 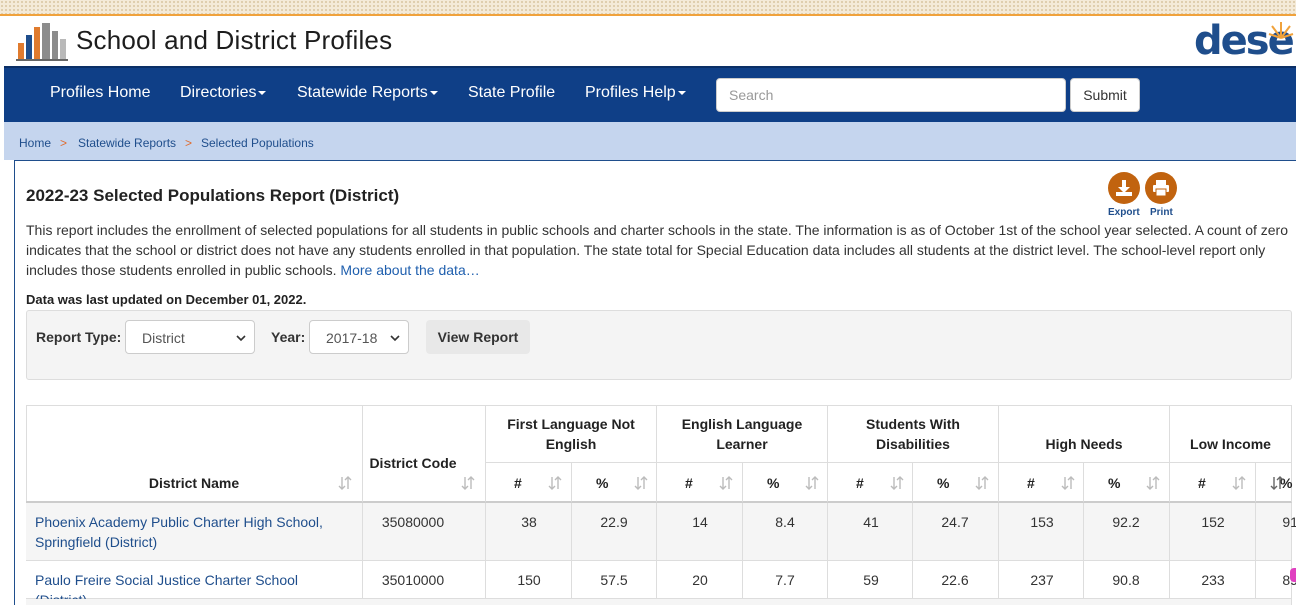 I want to click on table-row-value-cell: 59, so click(x=870, y=580).